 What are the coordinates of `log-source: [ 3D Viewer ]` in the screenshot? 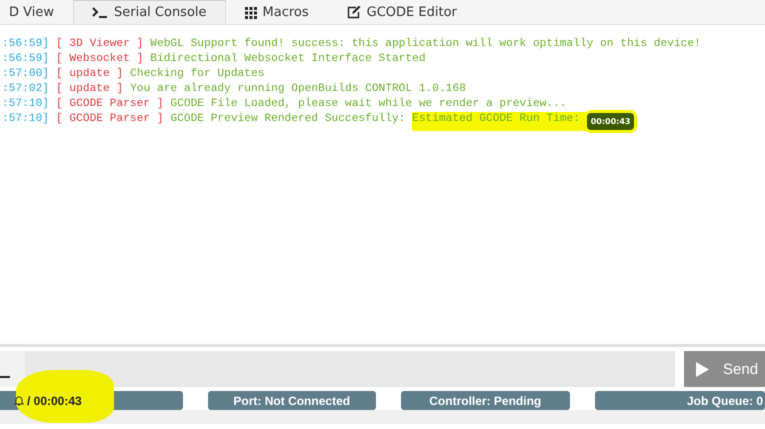 It's located at (100, 44).